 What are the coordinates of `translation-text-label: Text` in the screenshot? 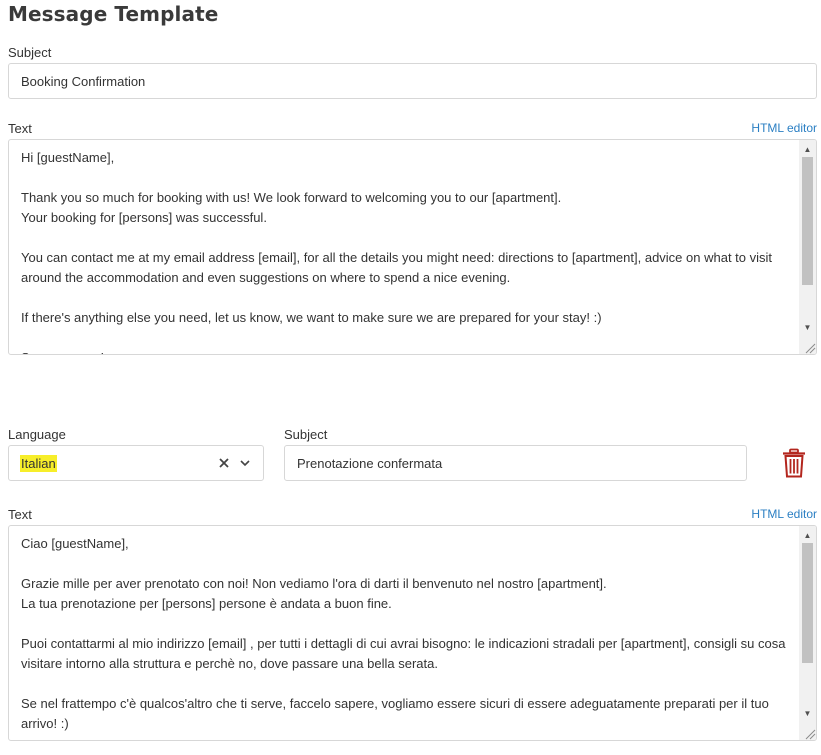 It's located at (20, 514).